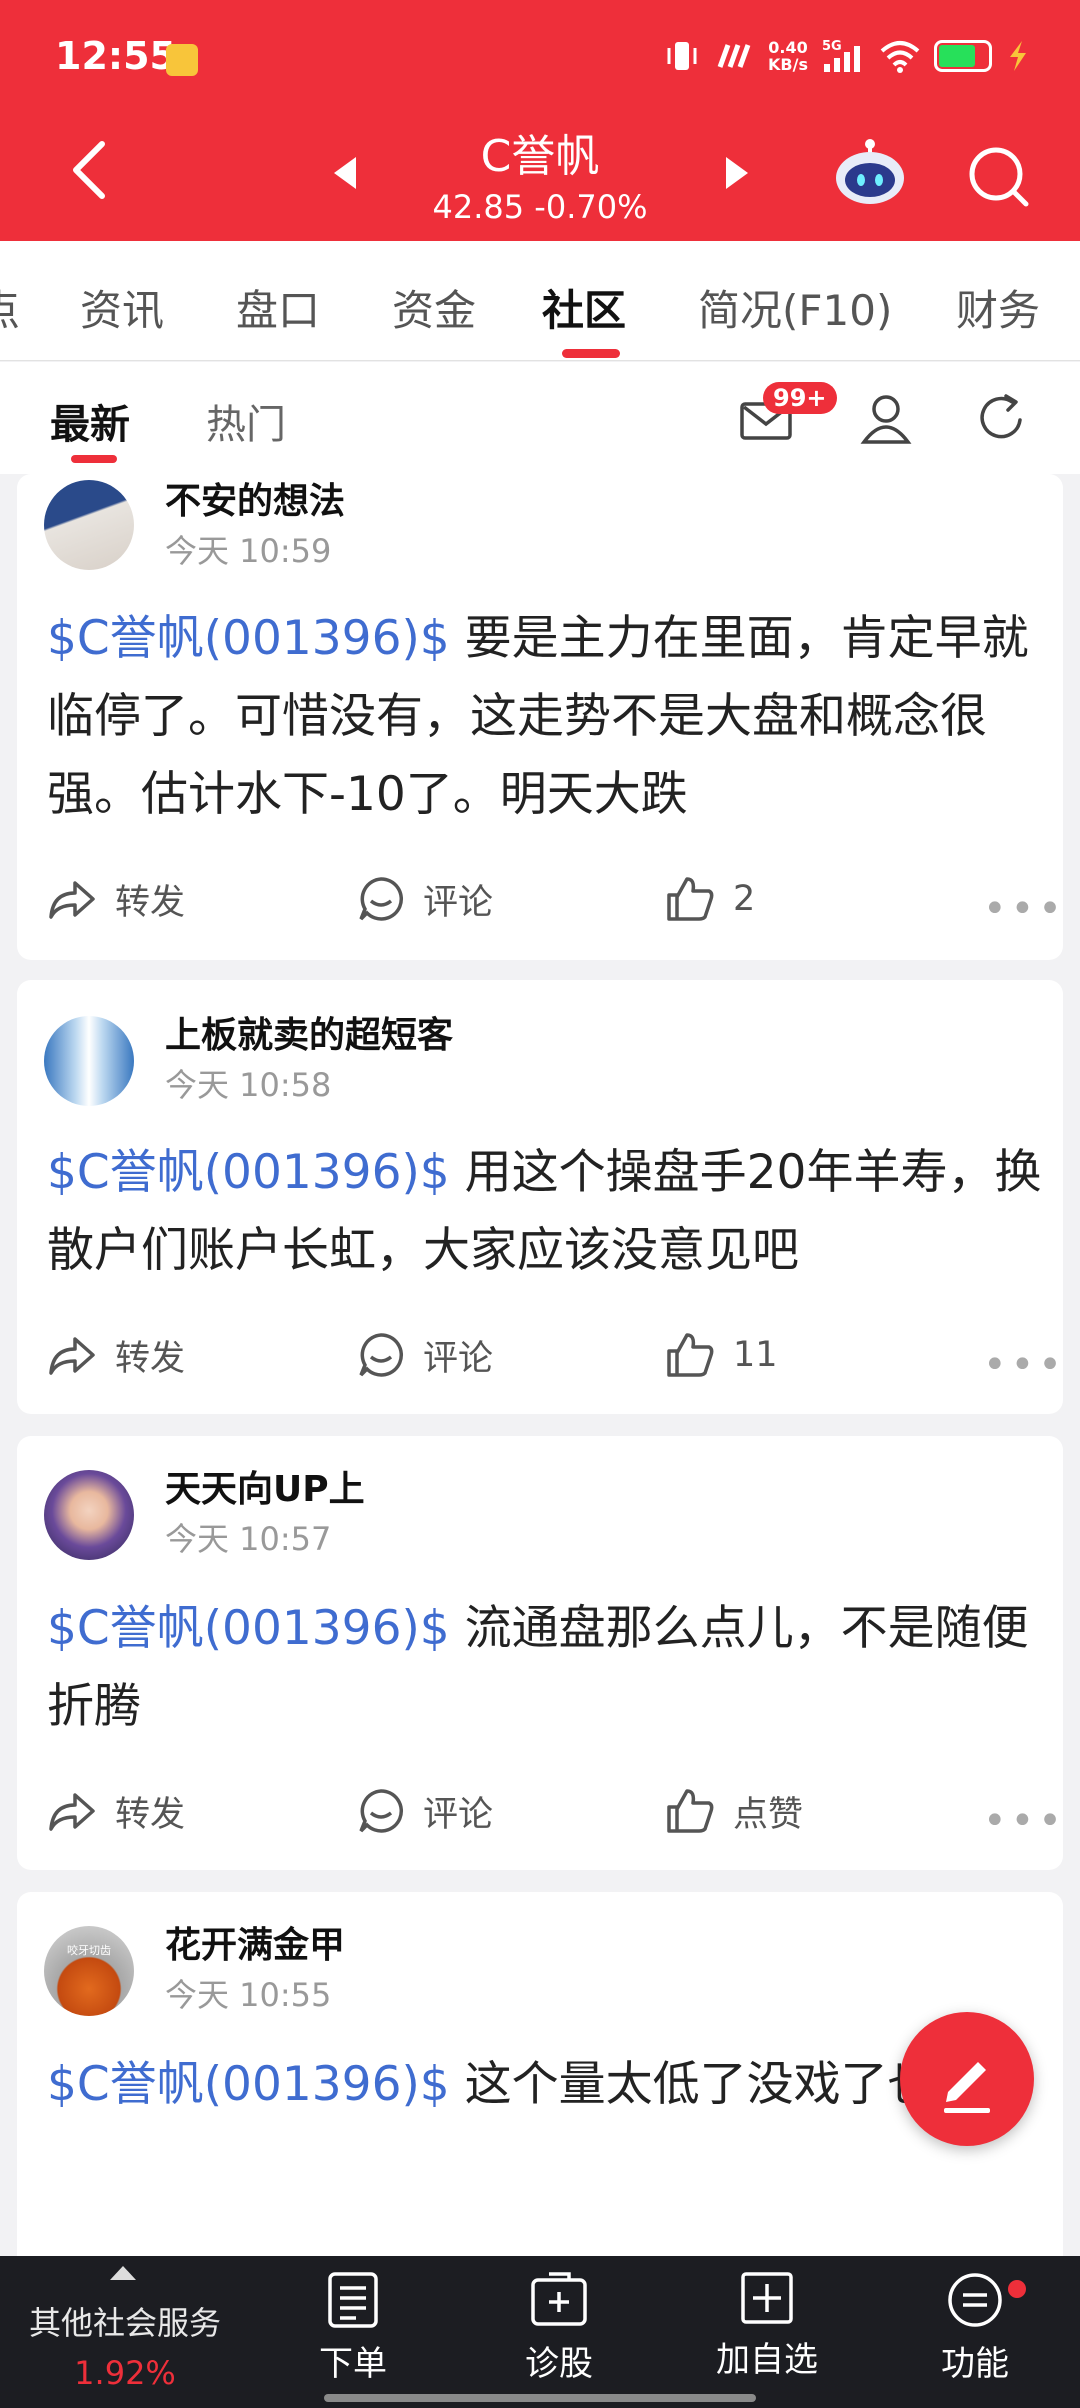  What do you see at coordinates (788, 56) in the screenshot?
I see `net-speed: 0.40 KB/s` at bounding box center [788, 56].